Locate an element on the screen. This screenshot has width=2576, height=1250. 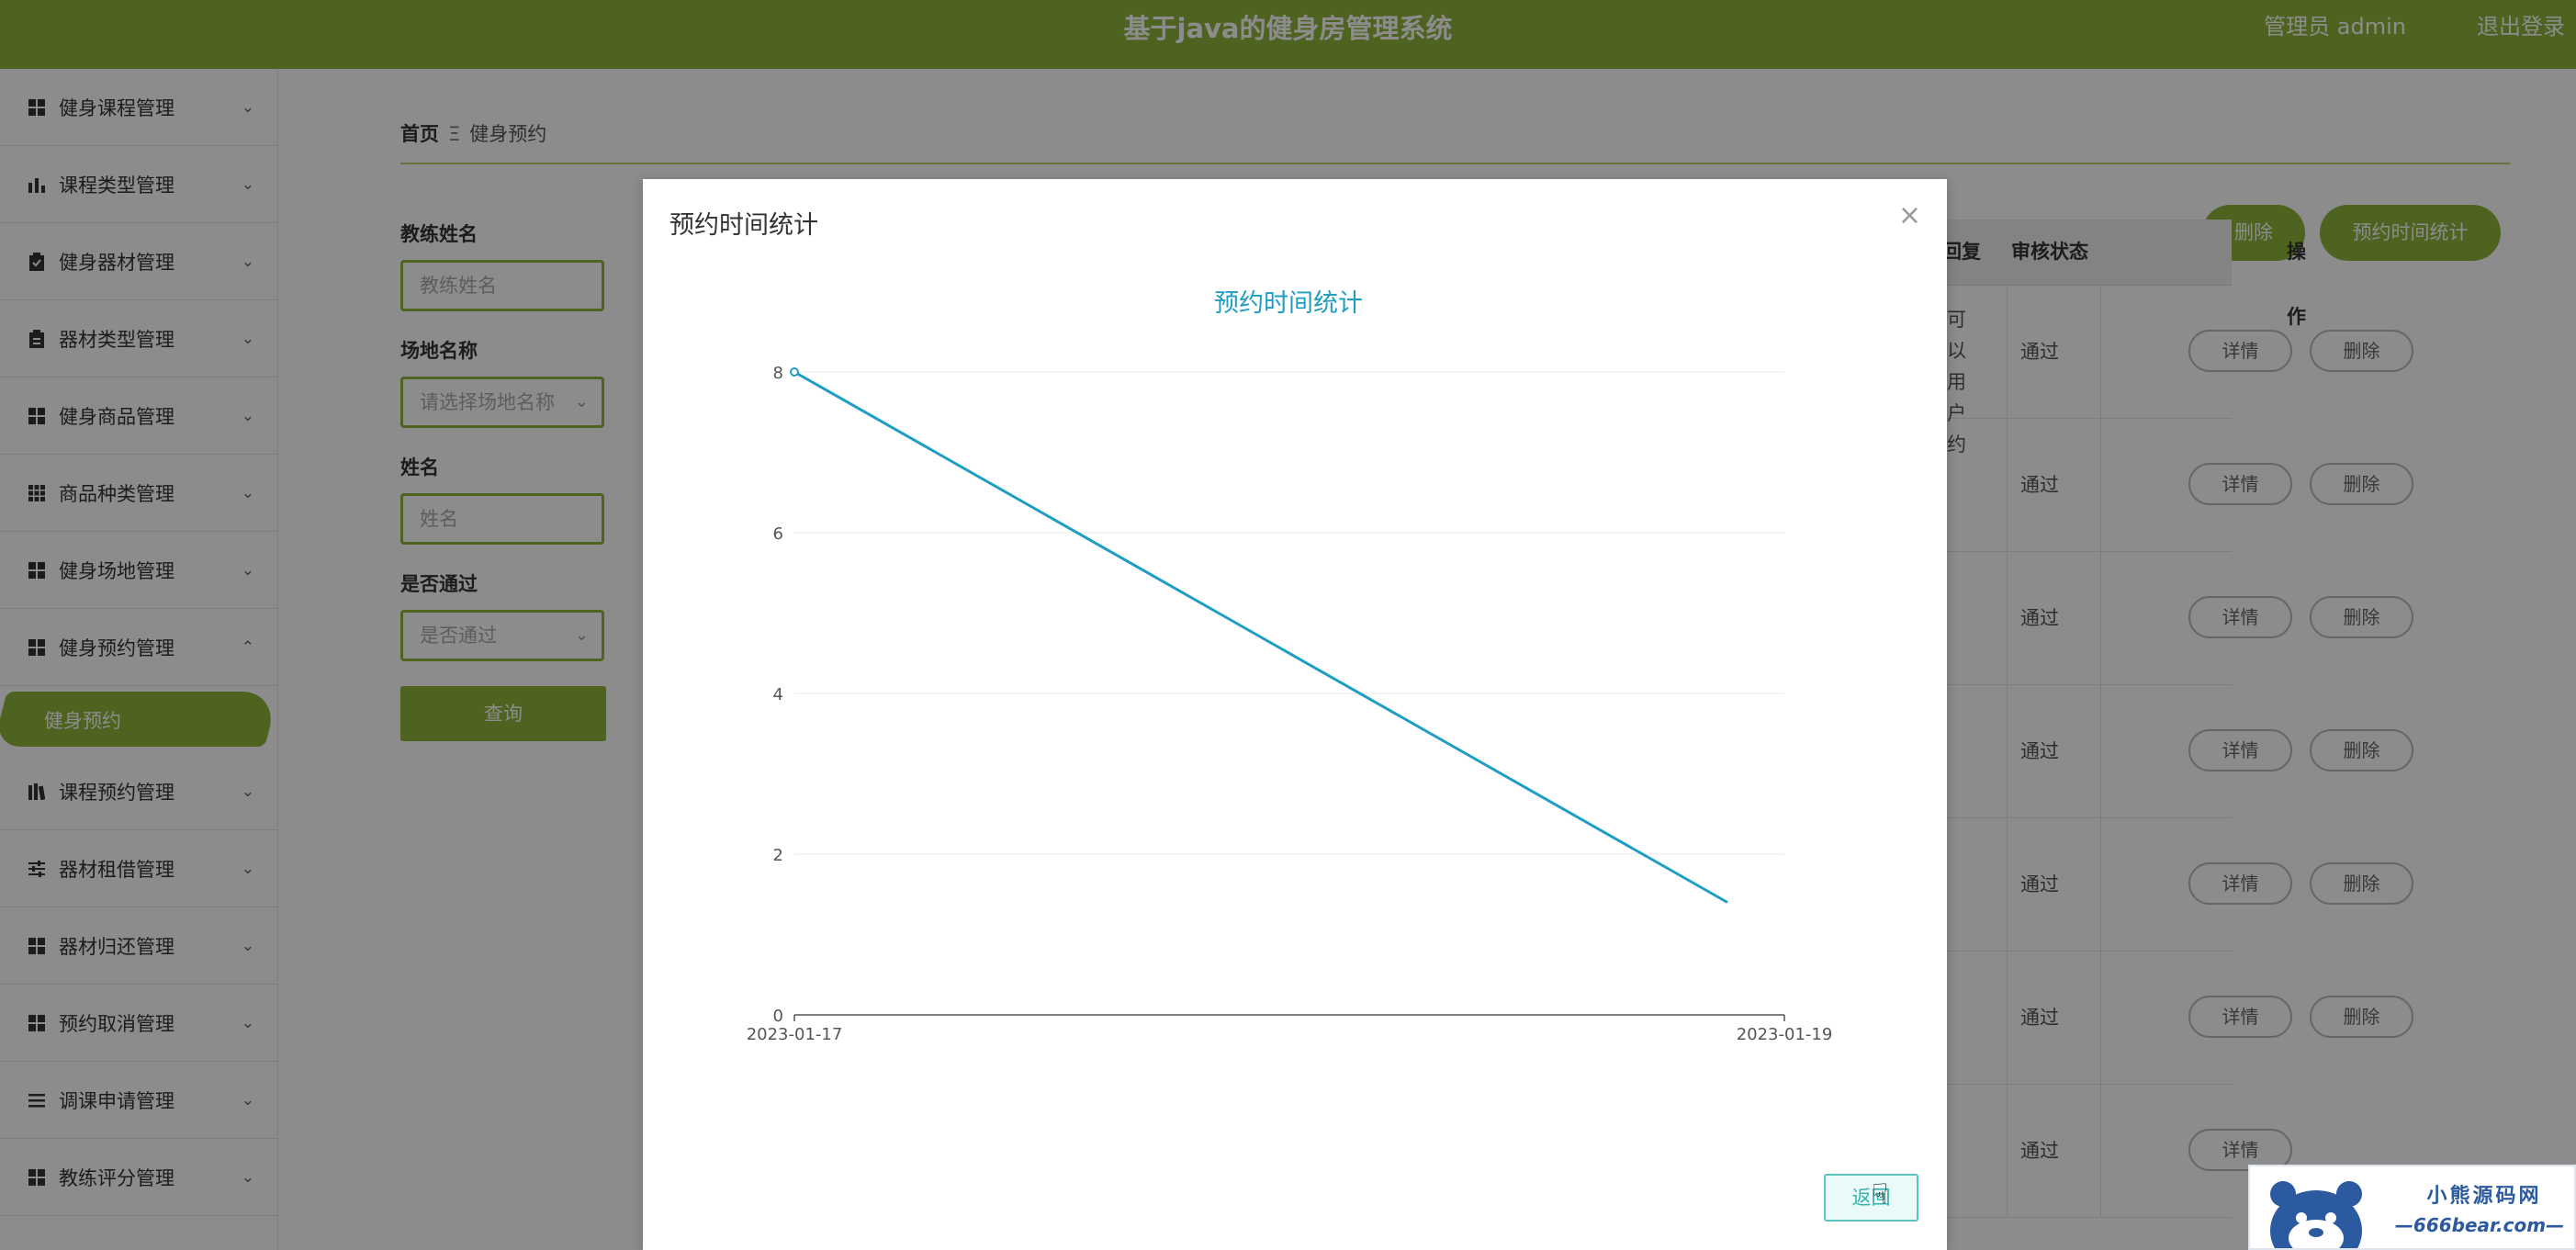
y-tick-label: 6 is located at coordinates (778, 534).